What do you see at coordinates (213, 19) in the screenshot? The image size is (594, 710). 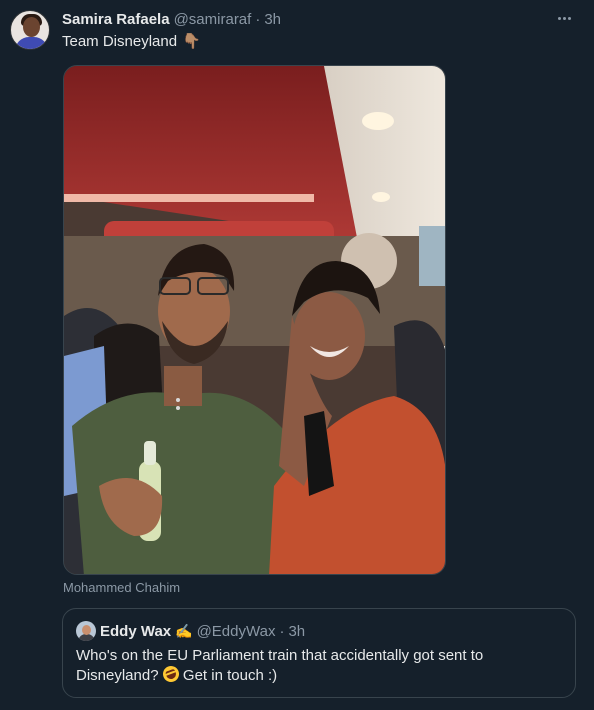 I see `author-handle: @samiraraf` at bounding box center [213, 19].